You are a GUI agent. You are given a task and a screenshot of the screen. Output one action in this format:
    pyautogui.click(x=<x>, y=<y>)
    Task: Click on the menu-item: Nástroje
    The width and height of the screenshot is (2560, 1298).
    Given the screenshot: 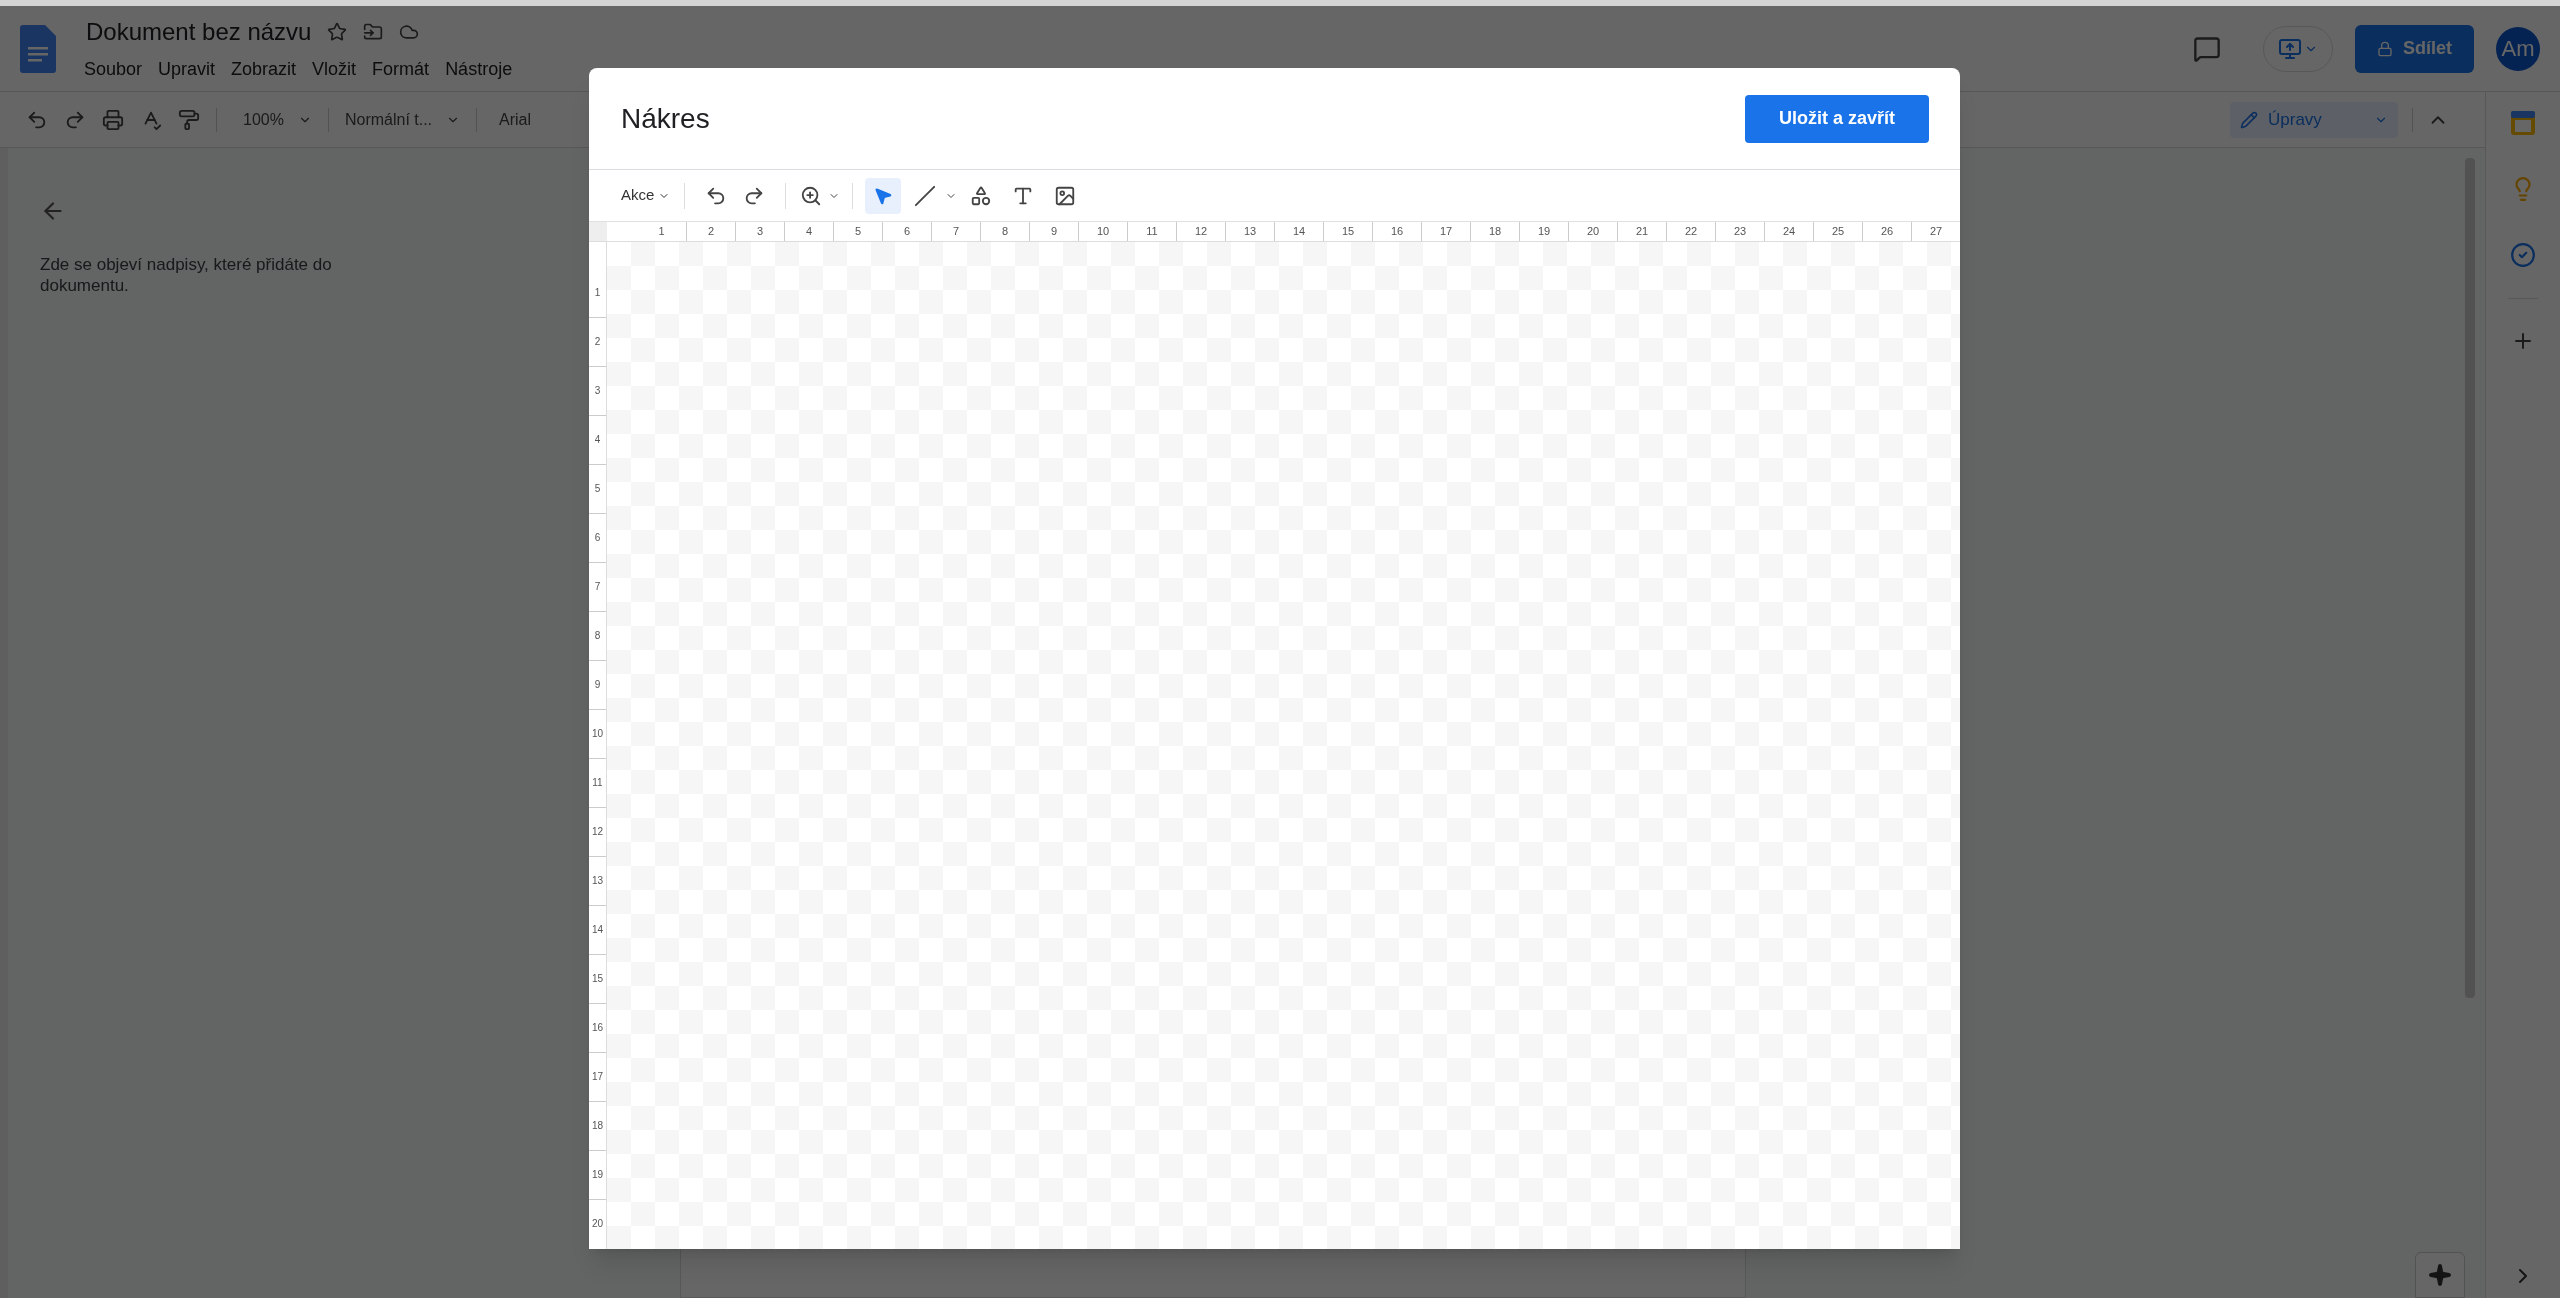 What is the action you would take?
    pyautogui.click(x=479, y=69)
    